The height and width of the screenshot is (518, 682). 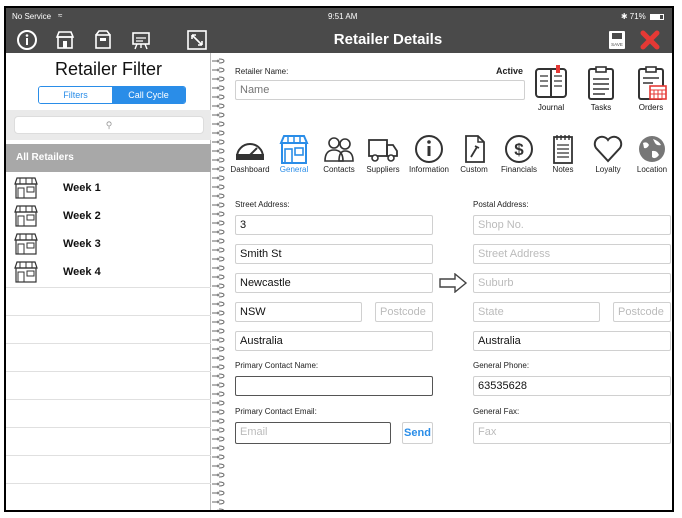 I want to click on status-badge: Active, so click(x=510, y=71).